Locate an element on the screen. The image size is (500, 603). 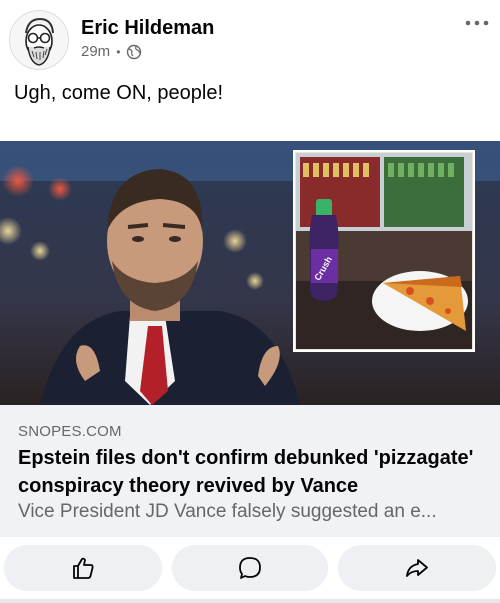
avatar-drawing is located at coordinates (39, 40).